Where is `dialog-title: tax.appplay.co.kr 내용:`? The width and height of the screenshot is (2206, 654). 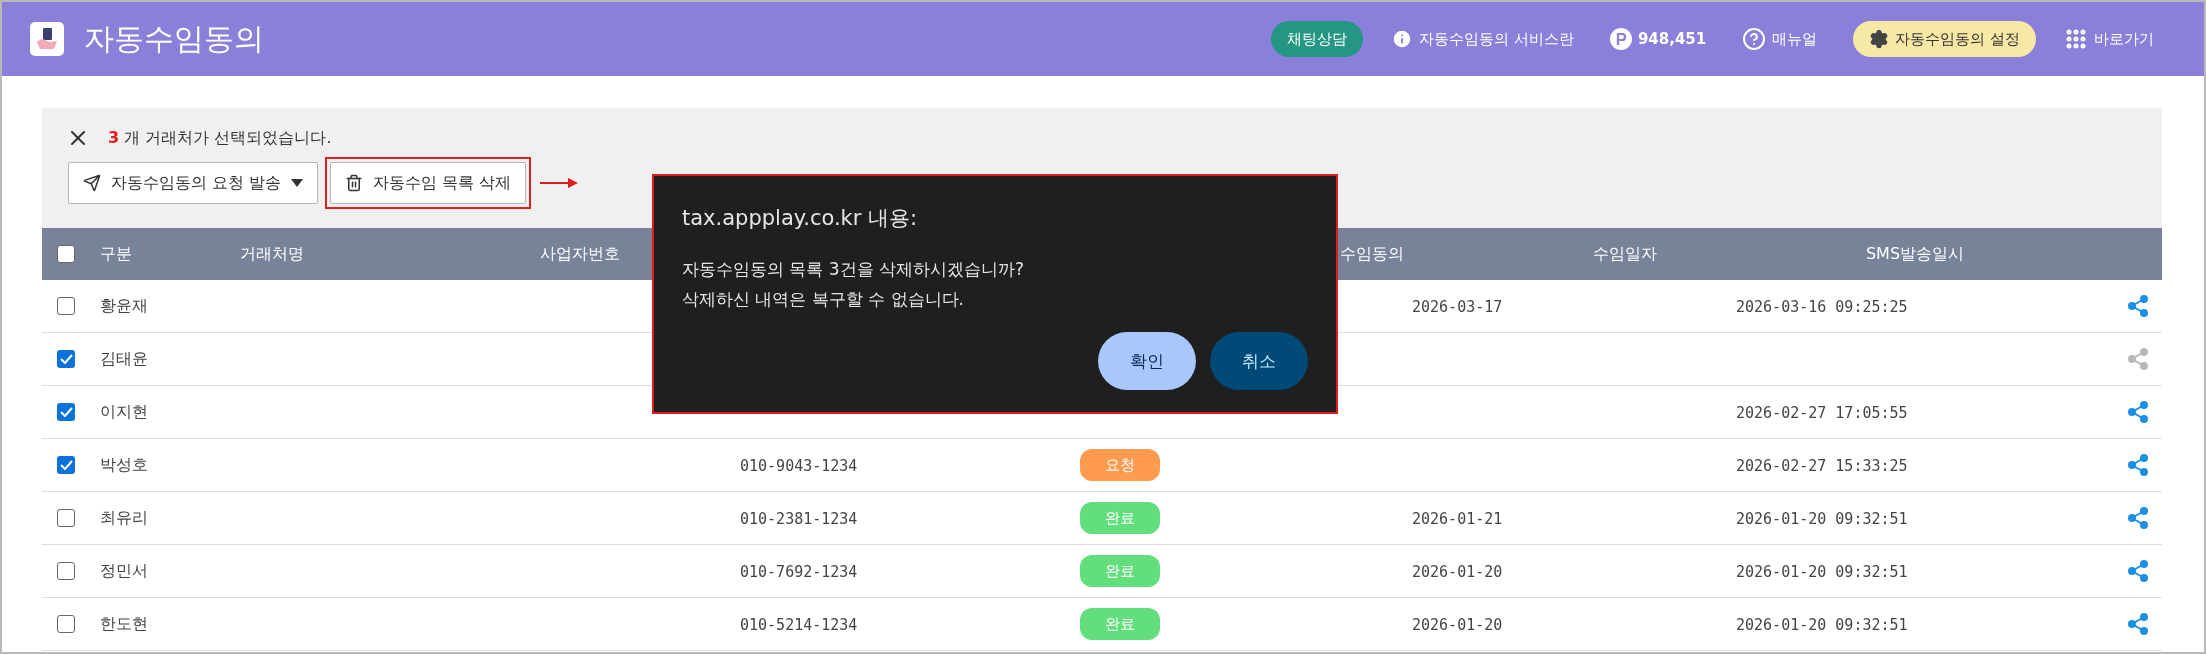 dialog-title: tax.appplay.co.kr 내용: is located at coordinates (800, 218).